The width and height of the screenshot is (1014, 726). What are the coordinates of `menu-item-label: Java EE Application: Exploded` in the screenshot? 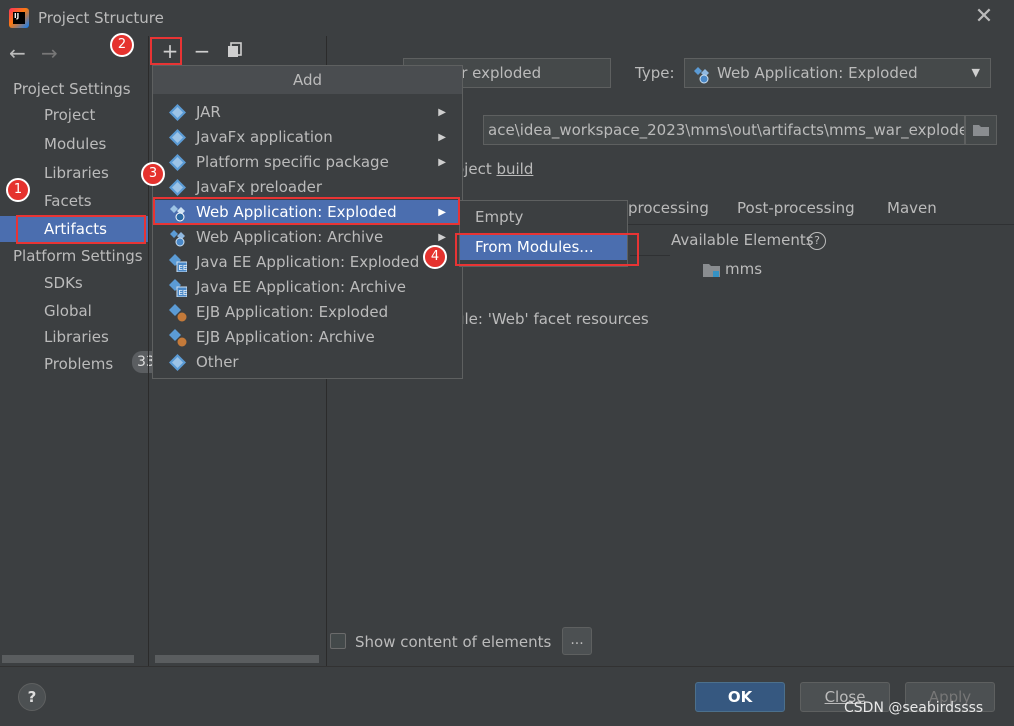 It's located at (308, 262).